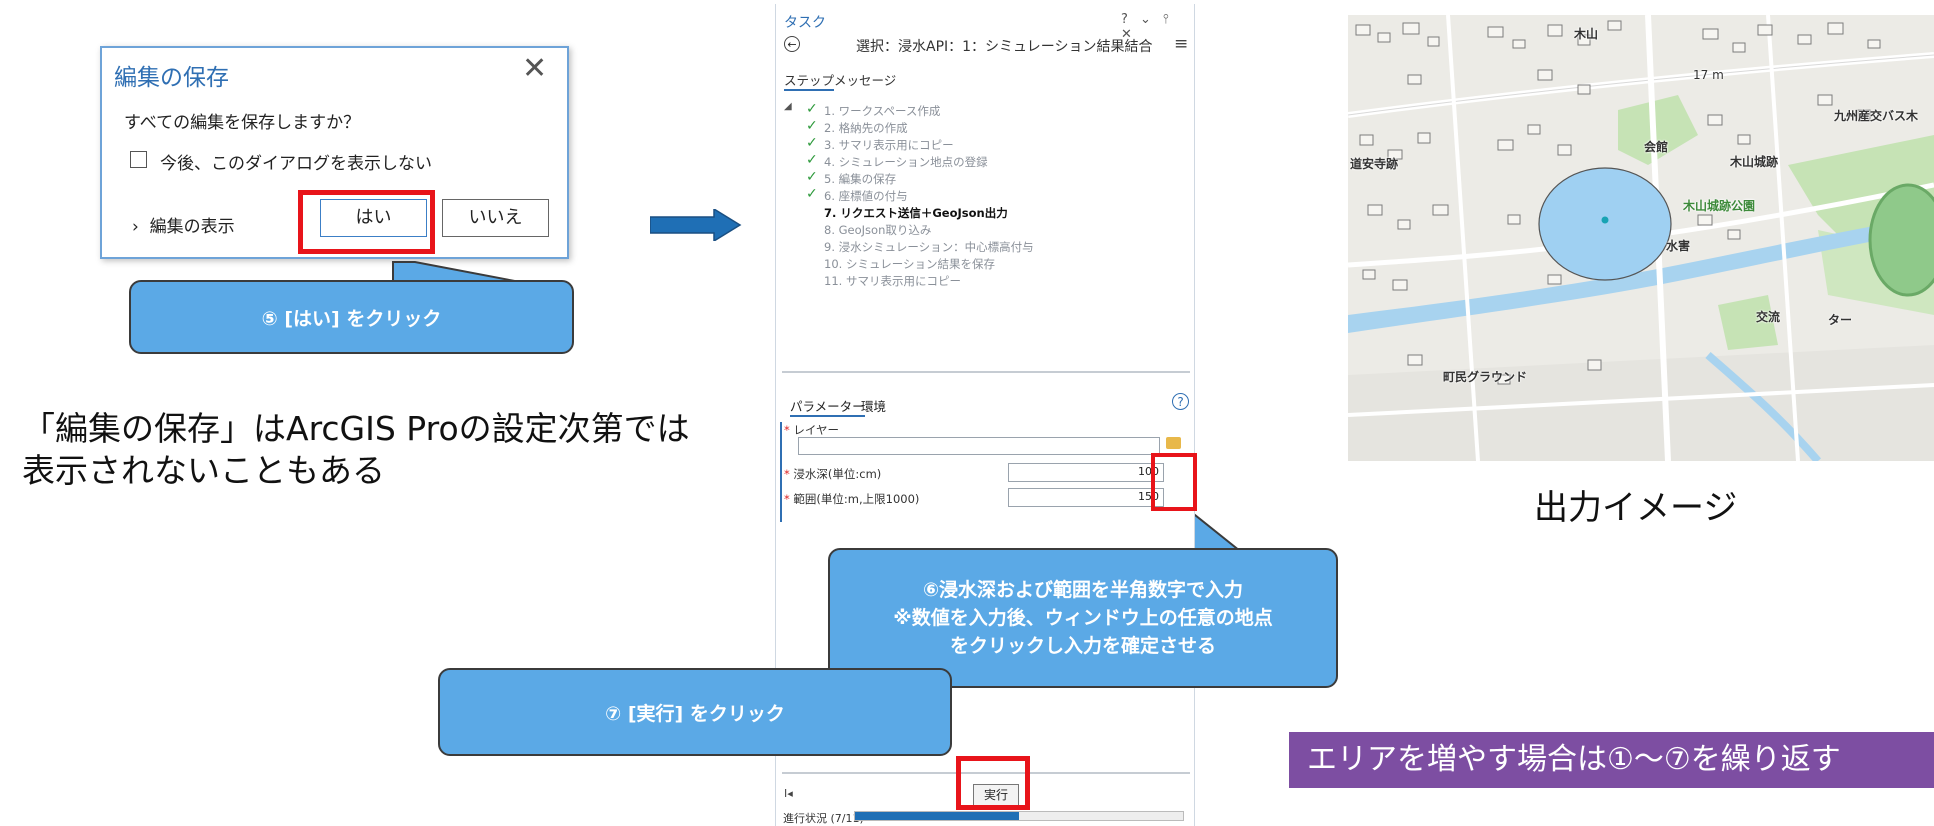 Image resolution: width=1934 pixels, height=826 pixels. I want to click on map-label: 九州産交バス木, so click(1876, 116).